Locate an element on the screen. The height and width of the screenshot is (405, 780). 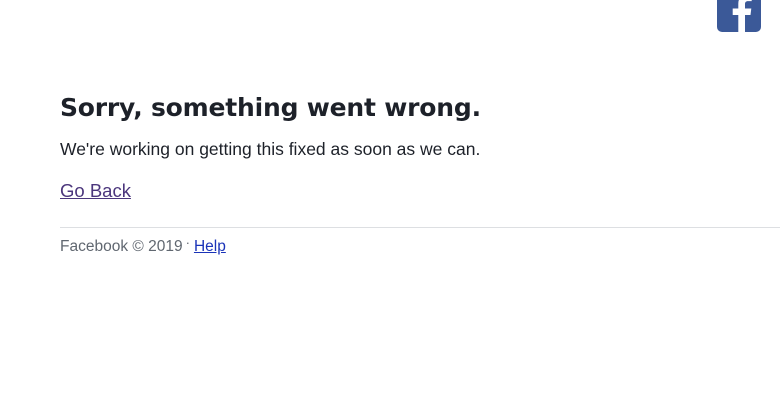
help-link: Help is located at coordinates (210, 246).